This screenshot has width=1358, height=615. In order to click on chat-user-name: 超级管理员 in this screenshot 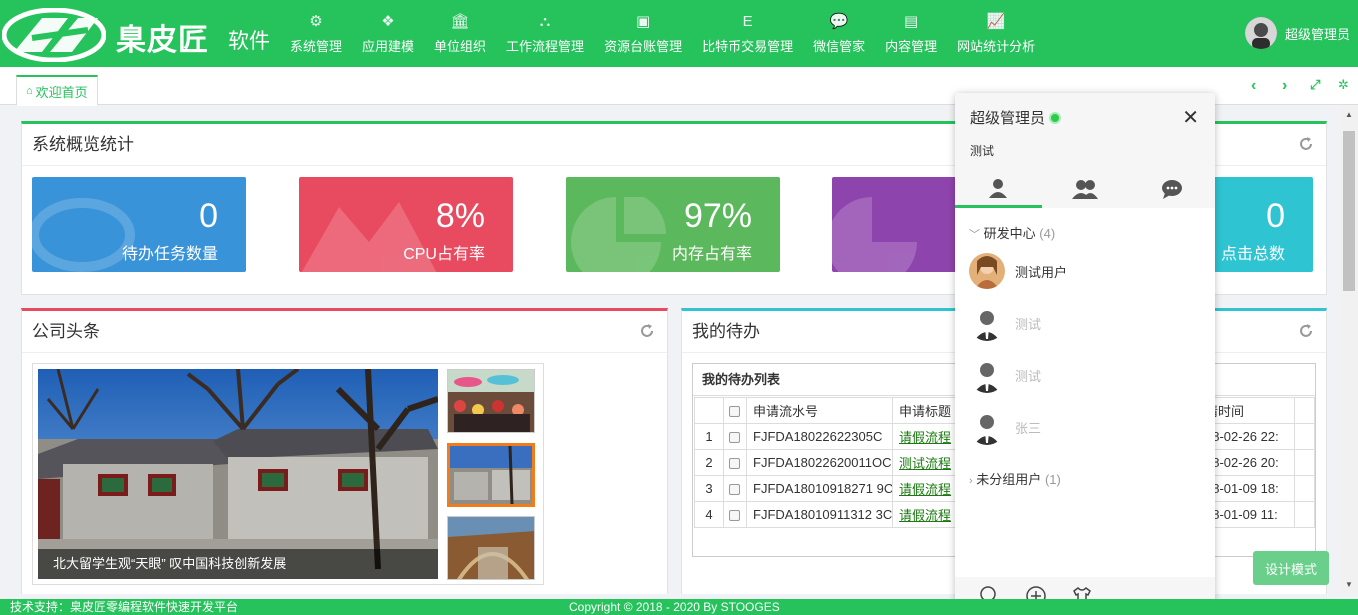, I will do `click(1008, 118)`.